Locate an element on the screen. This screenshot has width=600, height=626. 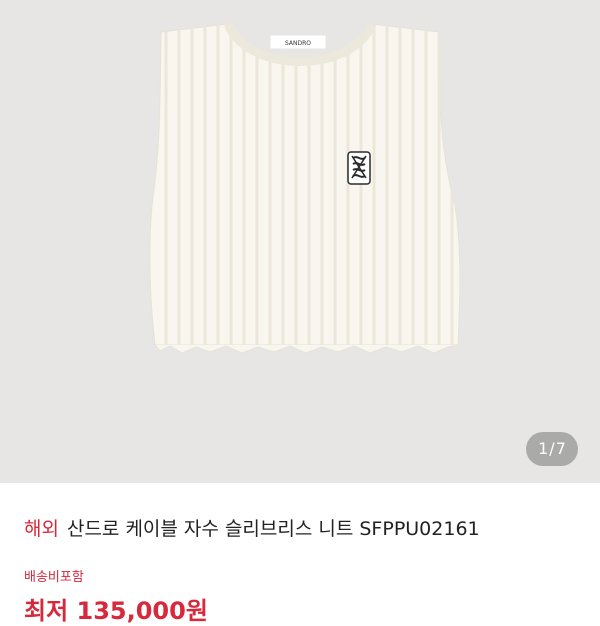
neck-label-text: SANDRO is located at coordinates (298, 43).